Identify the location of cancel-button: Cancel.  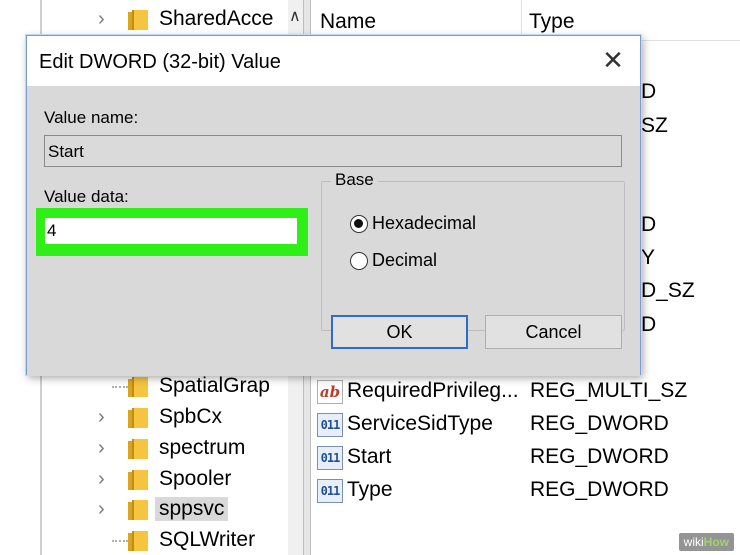
(553, 332).